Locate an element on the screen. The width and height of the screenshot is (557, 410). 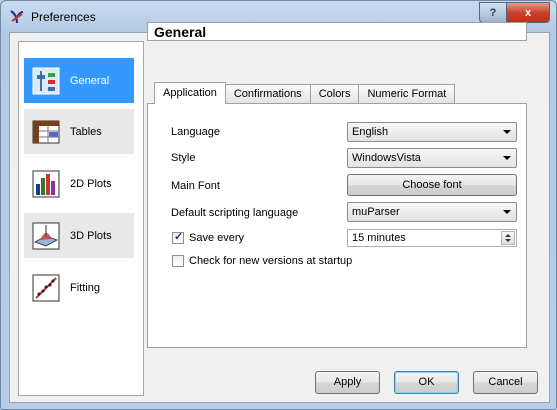
apply-button: Apply is located at coordinates (347, 382).